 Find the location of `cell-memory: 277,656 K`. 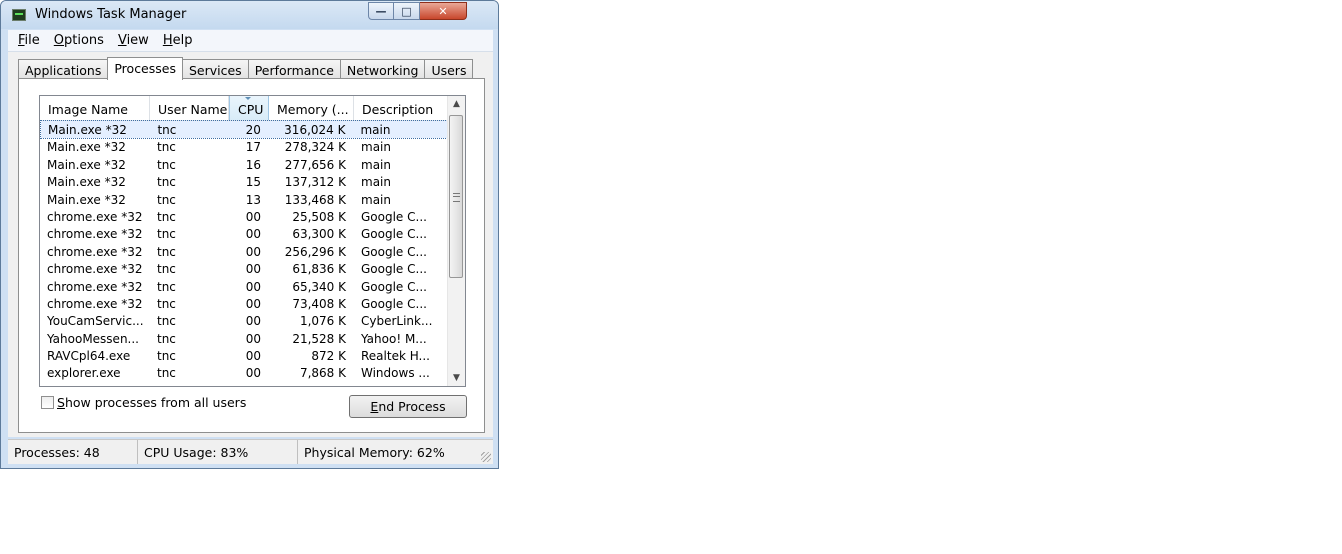

cell-memory: 277,656 K is located at coordinates (315, 164).